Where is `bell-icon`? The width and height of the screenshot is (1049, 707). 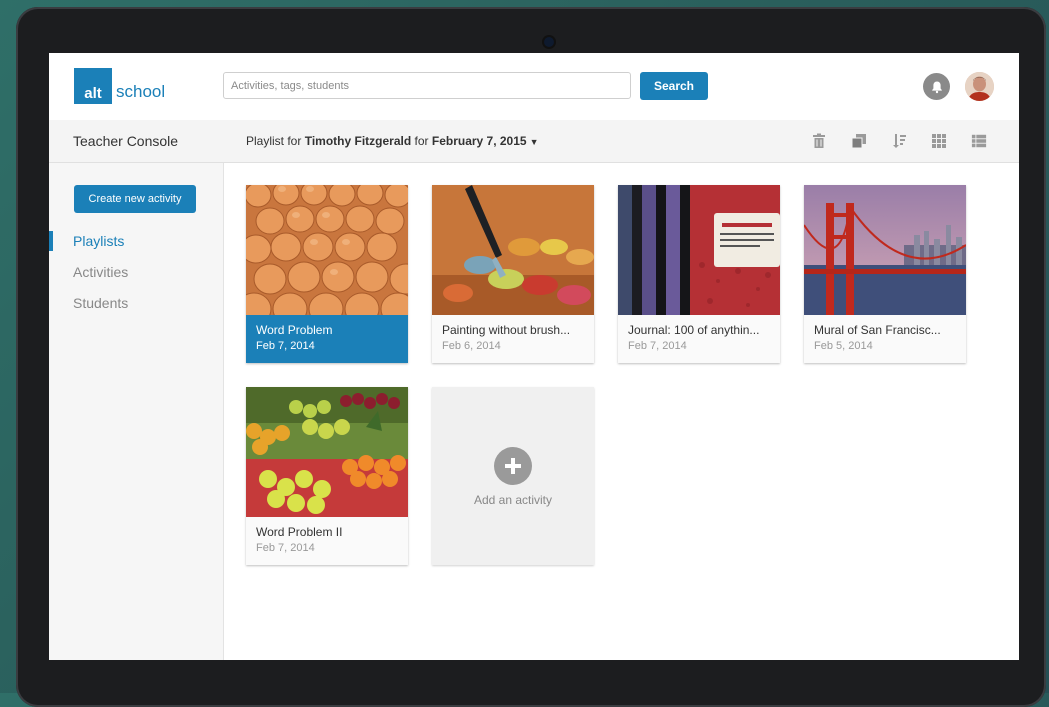
bell-icon is located at coordinates (936, 86).